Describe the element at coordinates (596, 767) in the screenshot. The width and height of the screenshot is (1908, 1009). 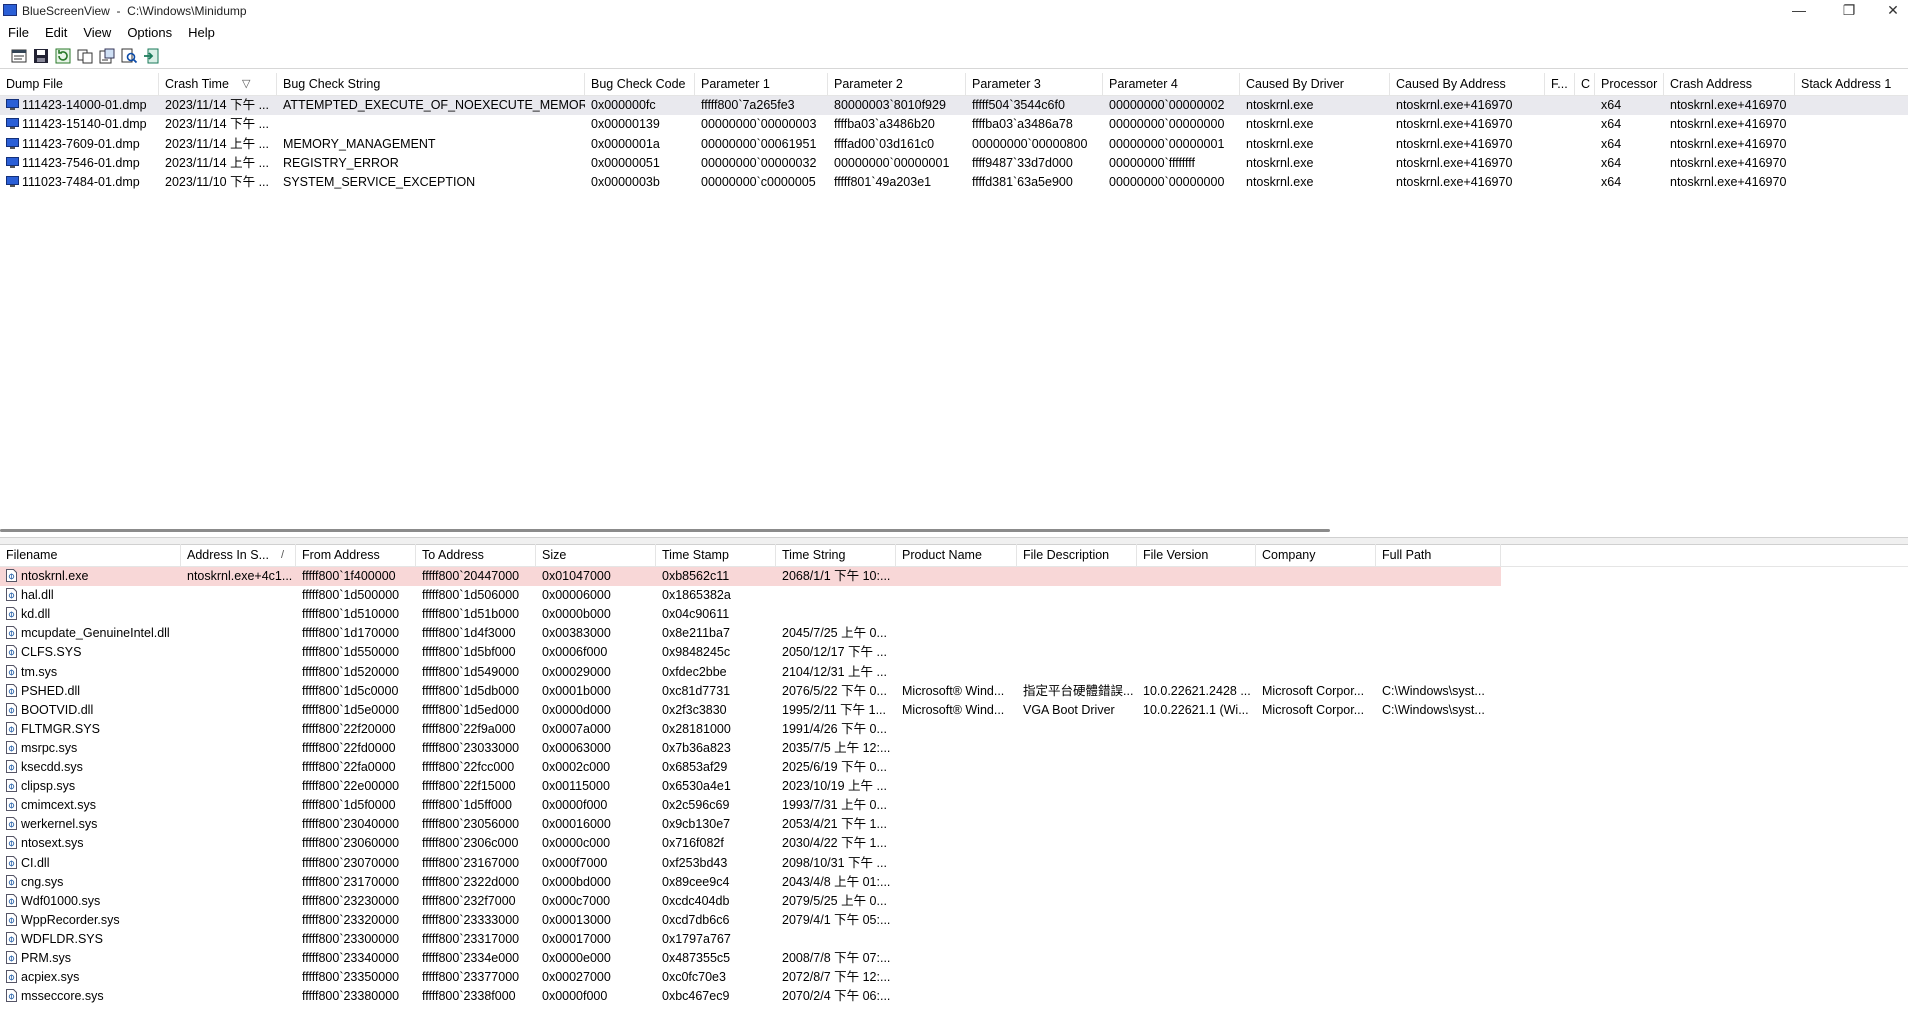
I see `cell-size: 0x0002c000` at that location.